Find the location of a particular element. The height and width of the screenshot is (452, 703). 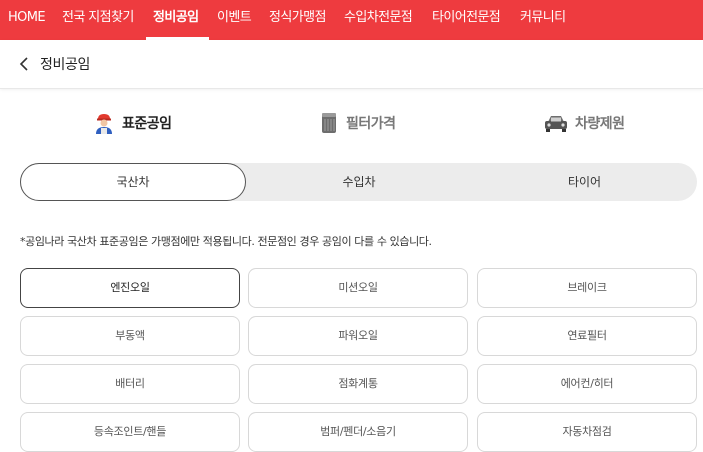

nav-import-specialist: 수입차전문점 is located at coordinates (378, 20).